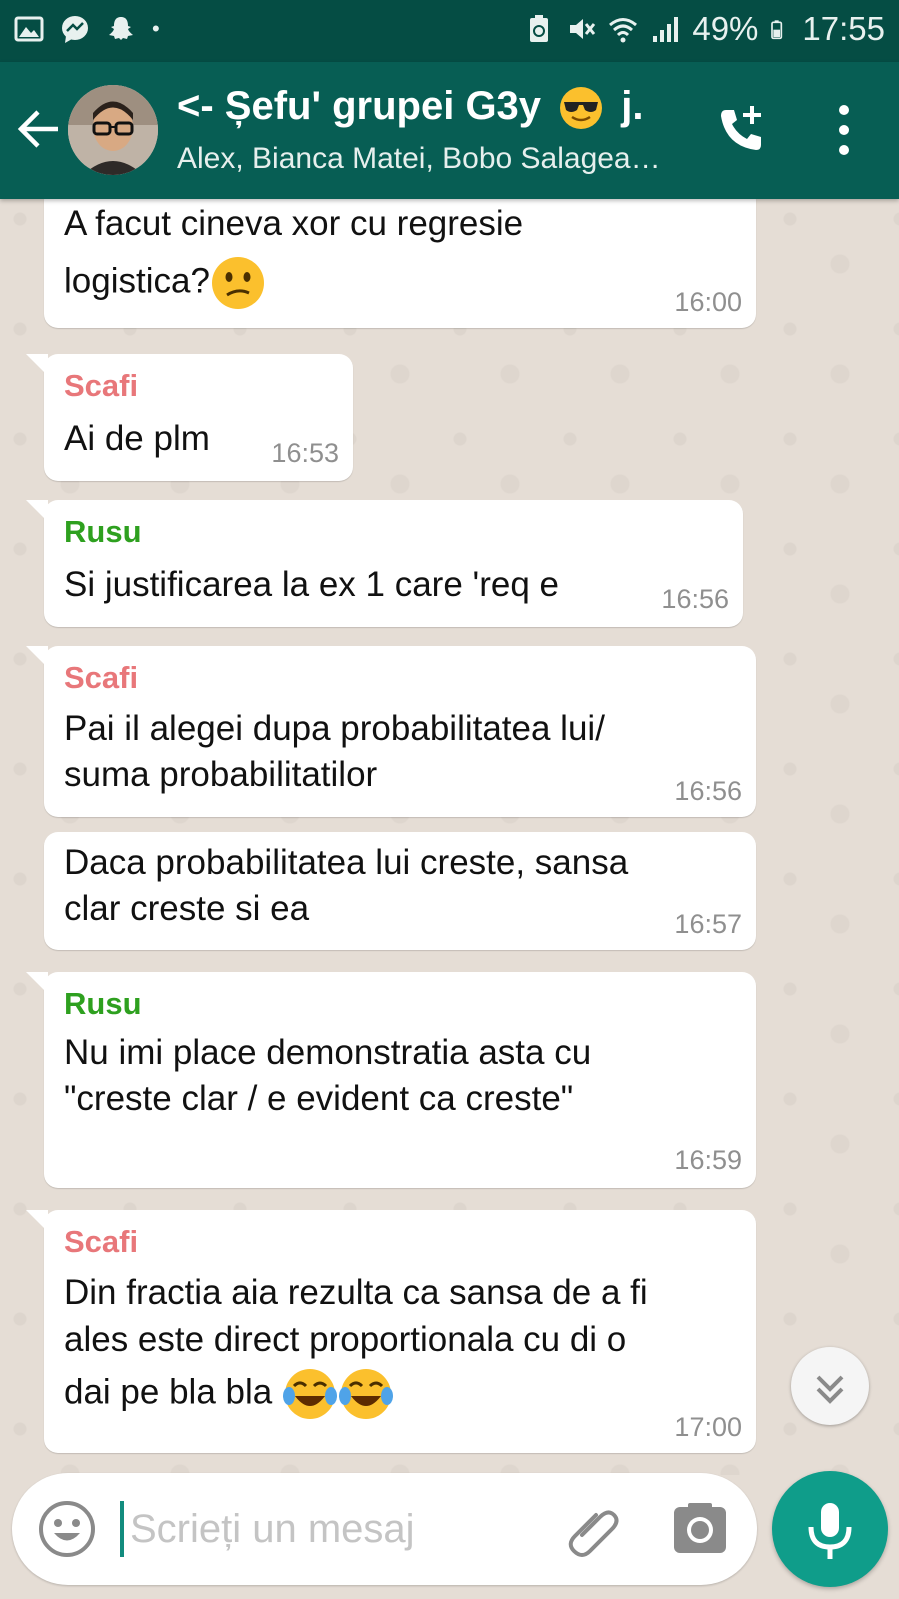 The width and height of the screenshot is (899, 1599). Describe the element at coordinates (666, 29) in the screenshot. I see `signal-icon` at that location.